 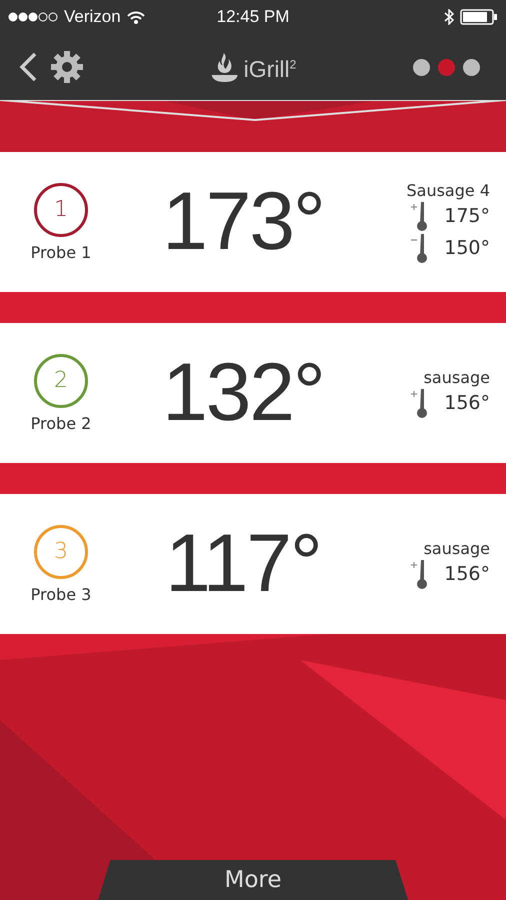 What do you see at coordinates (270, 69) in the screenshot?
I see `app-logo-text: iGrill$^{2}$` at bounding box center [270, 69].